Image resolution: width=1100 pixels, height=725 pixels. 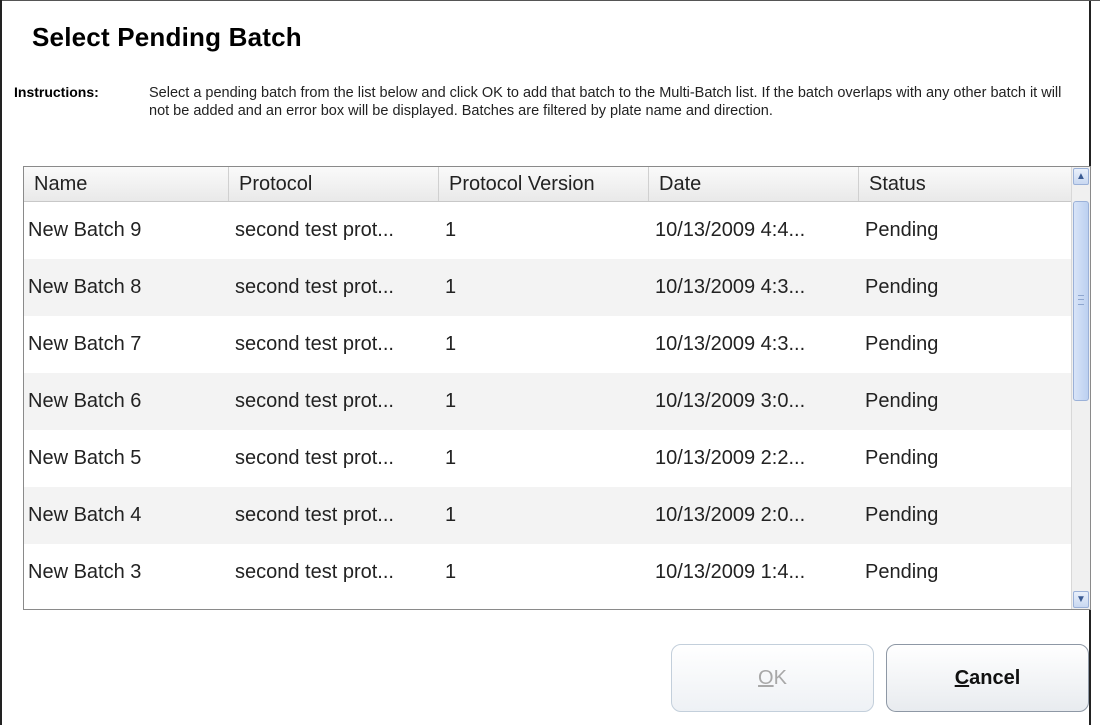 I want to click on vertical-scrollbar: ▲ ▼, so click(x=1080, y=388).